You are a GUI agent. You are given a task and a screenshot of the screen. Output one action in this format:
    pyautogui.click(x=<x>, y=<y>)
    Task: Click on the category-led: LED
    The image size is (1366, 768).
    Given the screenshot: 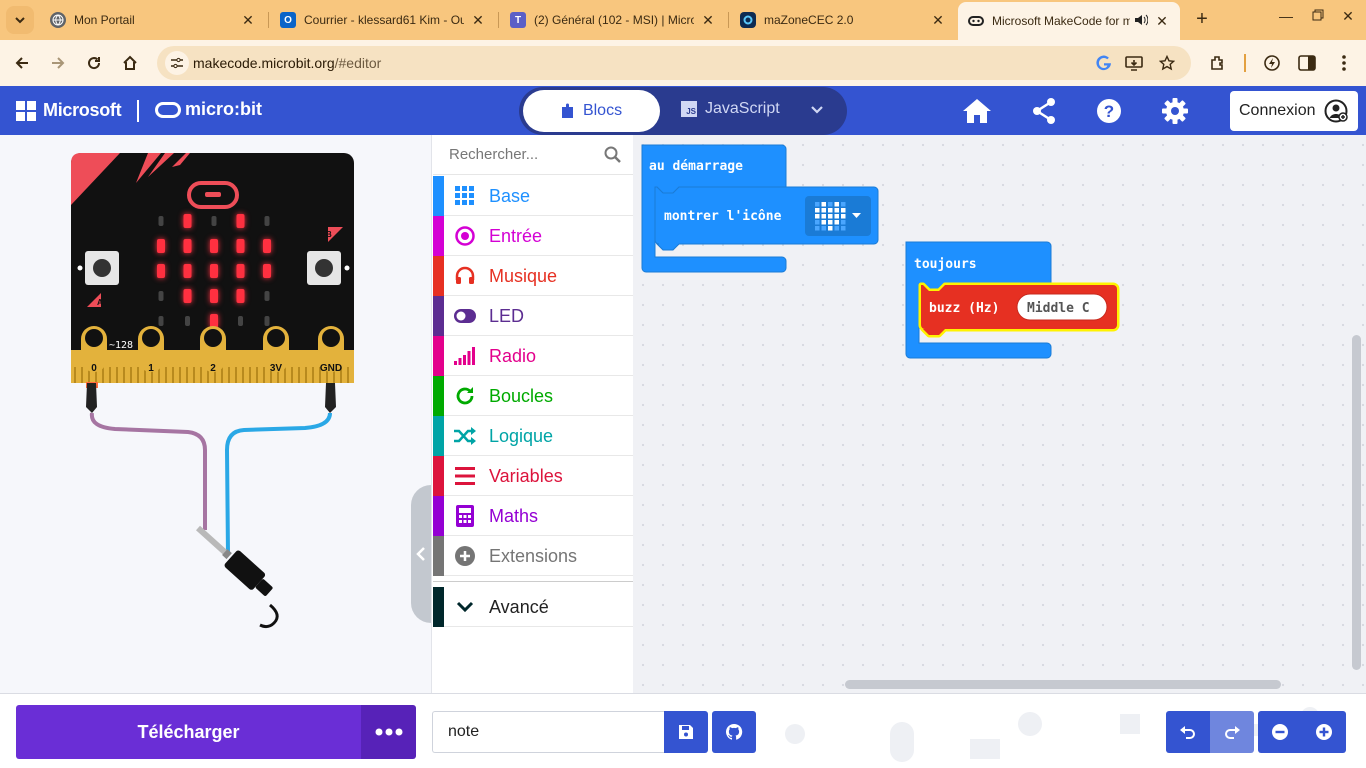 What is the action you would take?
    pyautogui.click(x=533, y=316)
    